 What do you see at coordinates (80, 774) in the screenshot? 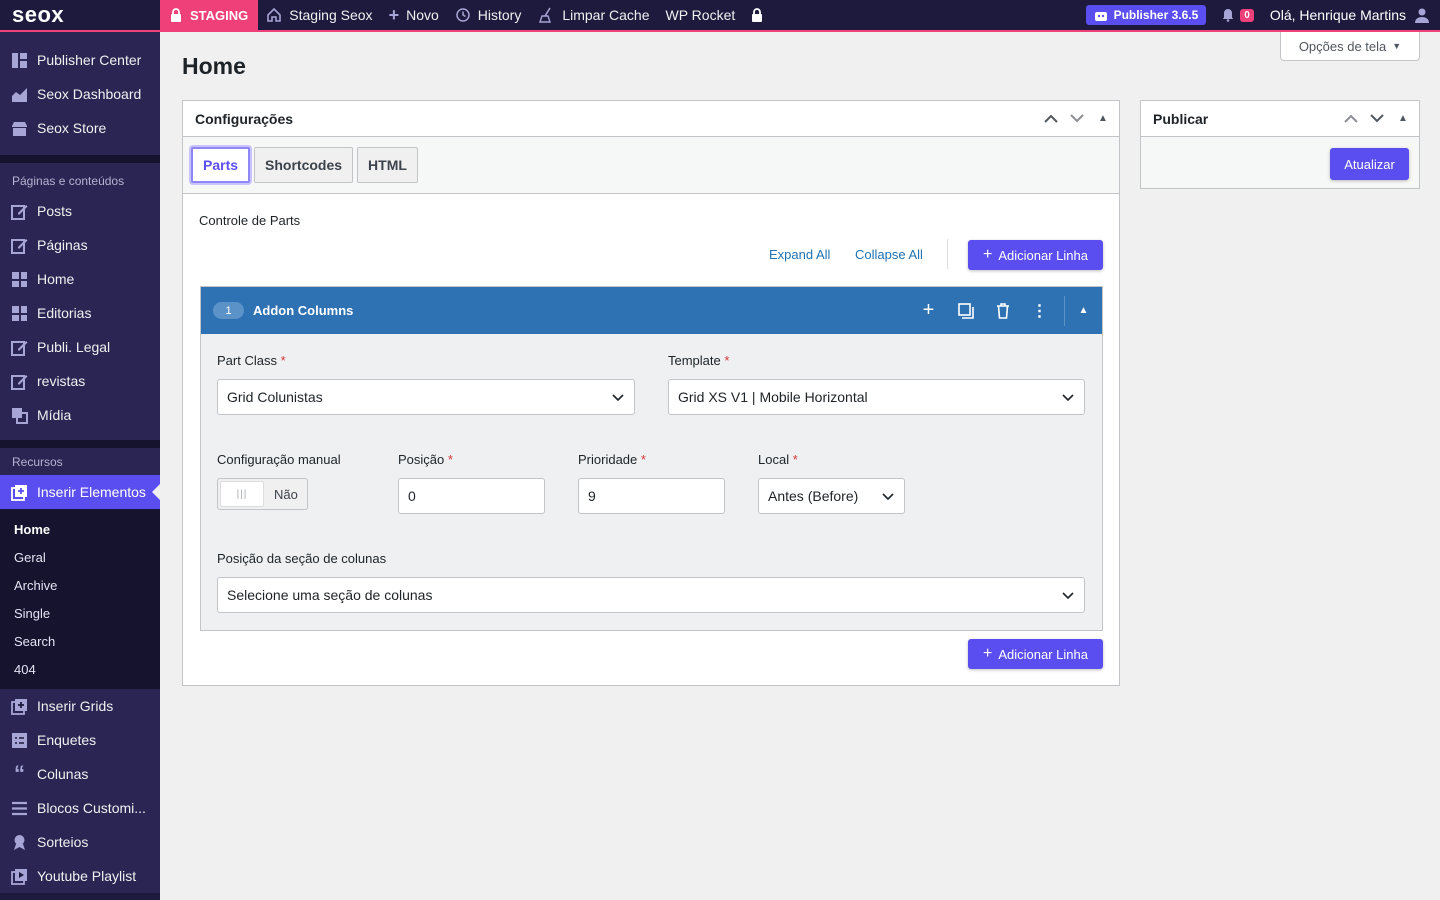
I see `sidebar-item-colunas: “ Colunas` at bounding box center [80, 774].